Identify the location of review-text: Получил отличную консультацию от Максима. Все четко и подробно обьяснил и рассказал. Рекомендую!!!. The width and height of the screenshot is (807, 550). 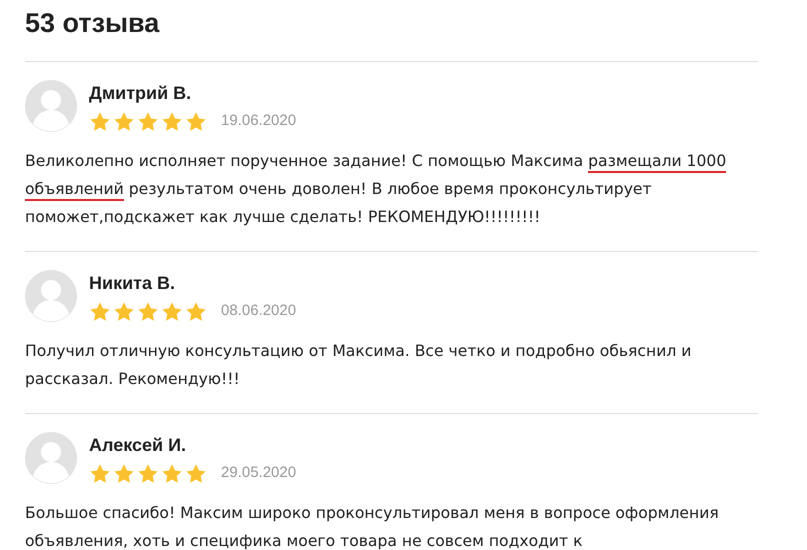
(358, 365).